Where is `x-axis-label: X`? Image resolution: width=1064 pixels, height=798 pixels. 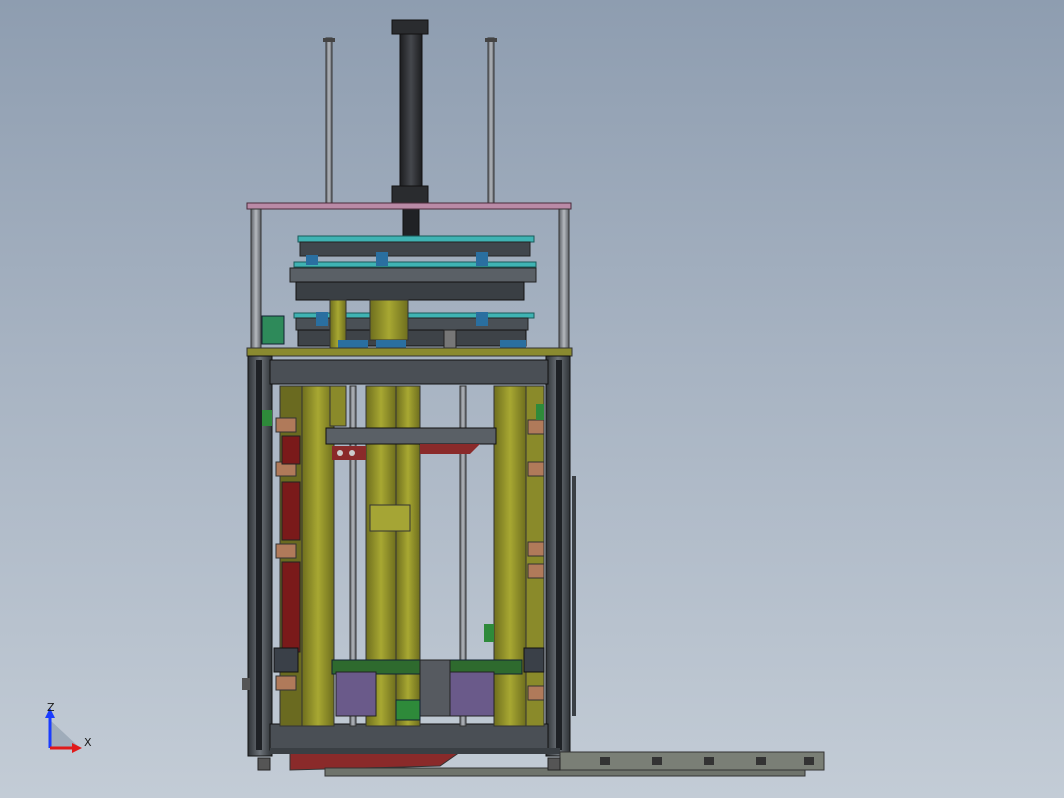 x-axis-label: X is located at coordinates (88, 742).